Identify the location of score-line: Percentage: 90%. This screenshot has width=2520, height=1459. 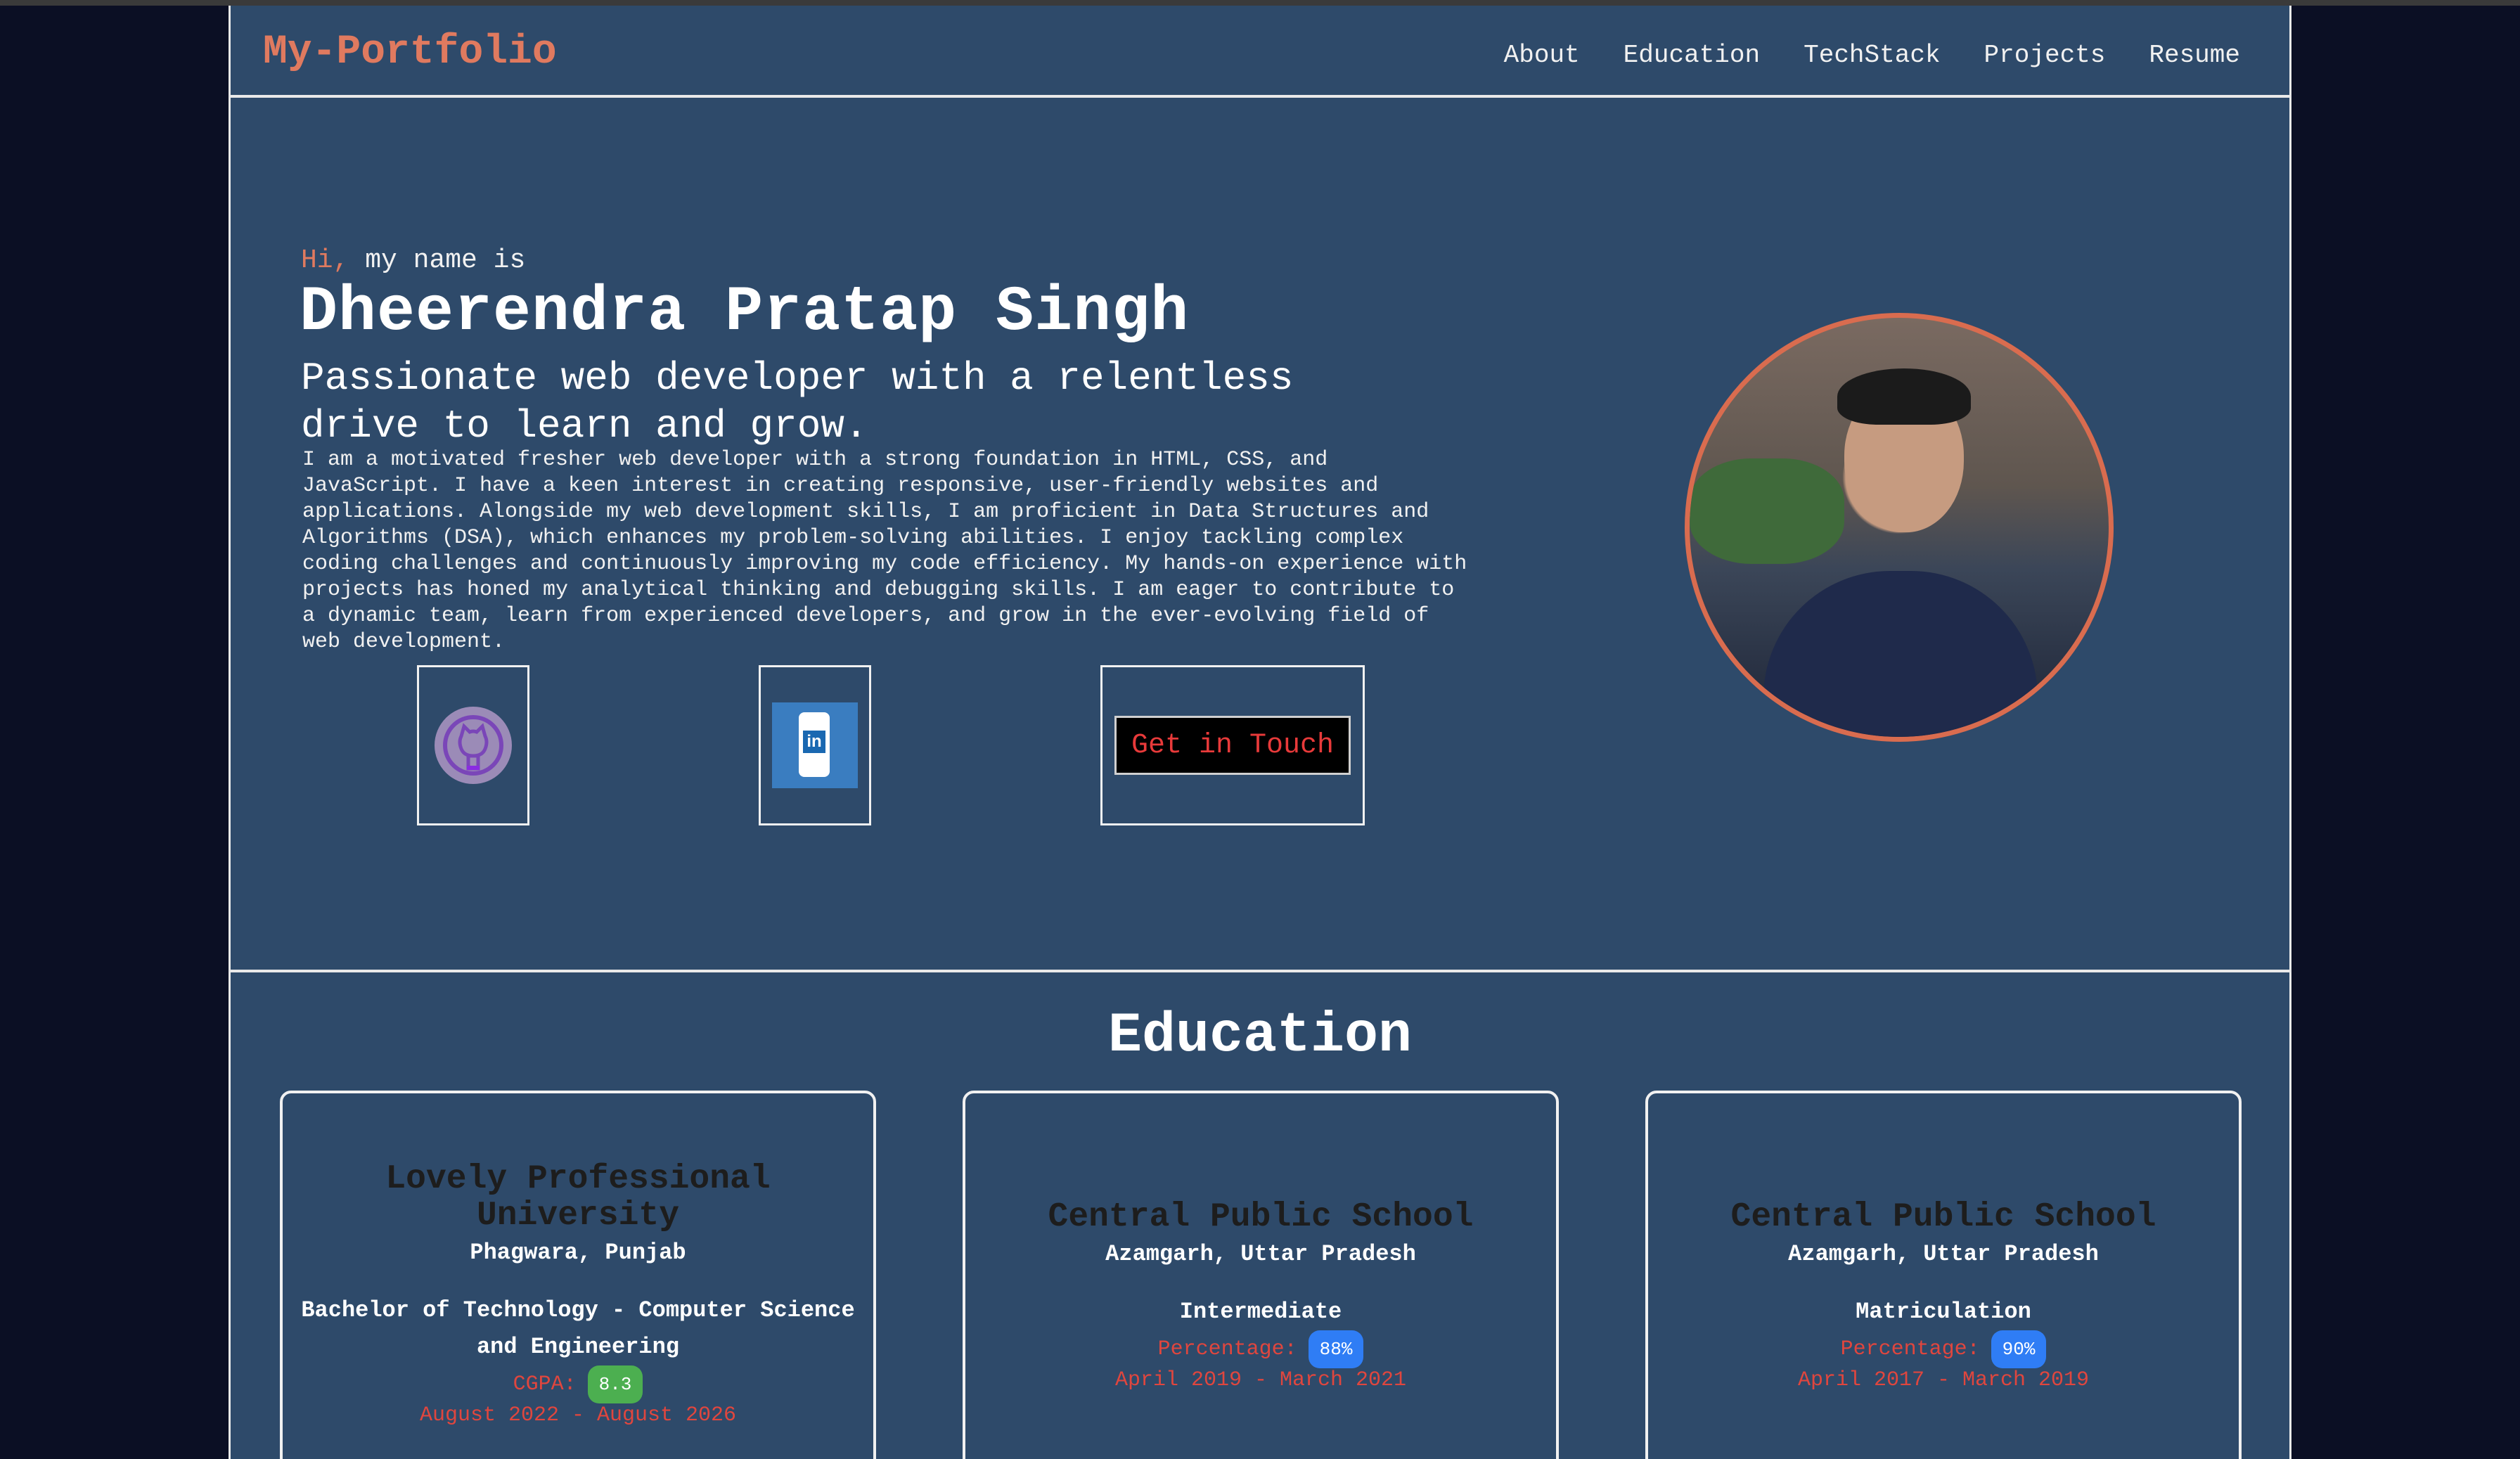
(1943, 1349).